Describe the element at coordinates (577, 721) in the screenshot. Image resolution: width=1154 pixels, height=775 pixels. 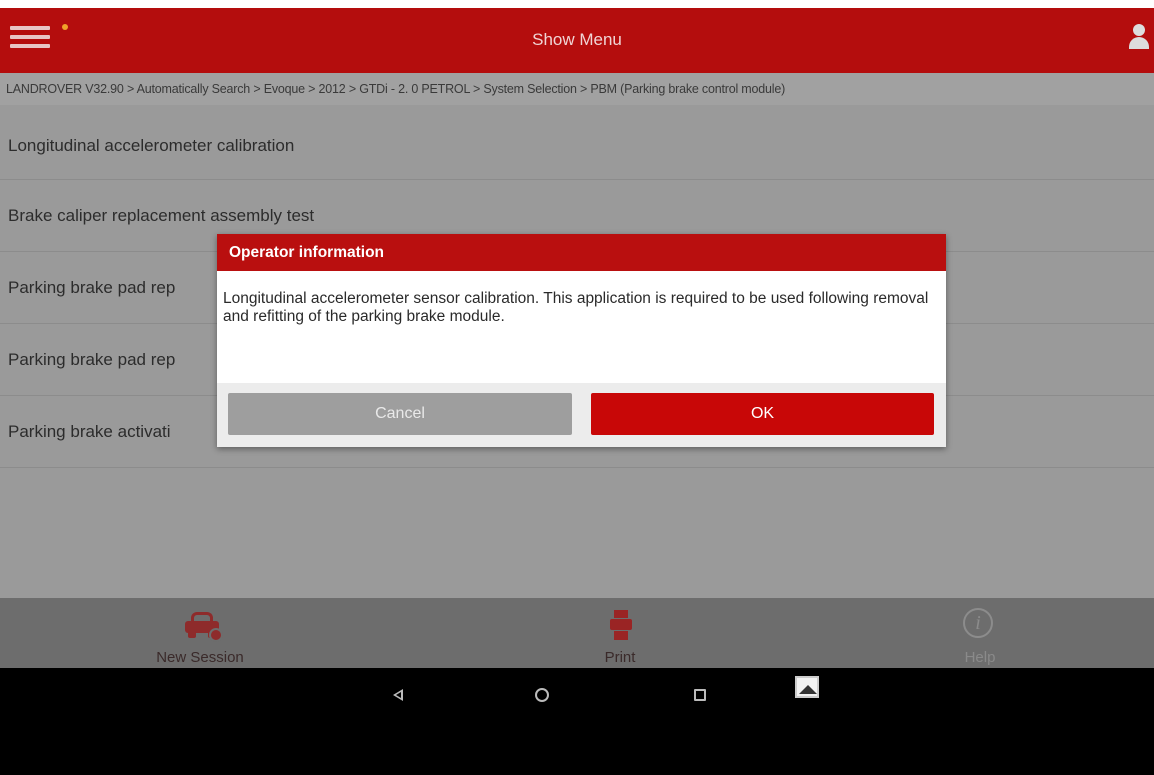
I see `android-nav-bar` at that location.